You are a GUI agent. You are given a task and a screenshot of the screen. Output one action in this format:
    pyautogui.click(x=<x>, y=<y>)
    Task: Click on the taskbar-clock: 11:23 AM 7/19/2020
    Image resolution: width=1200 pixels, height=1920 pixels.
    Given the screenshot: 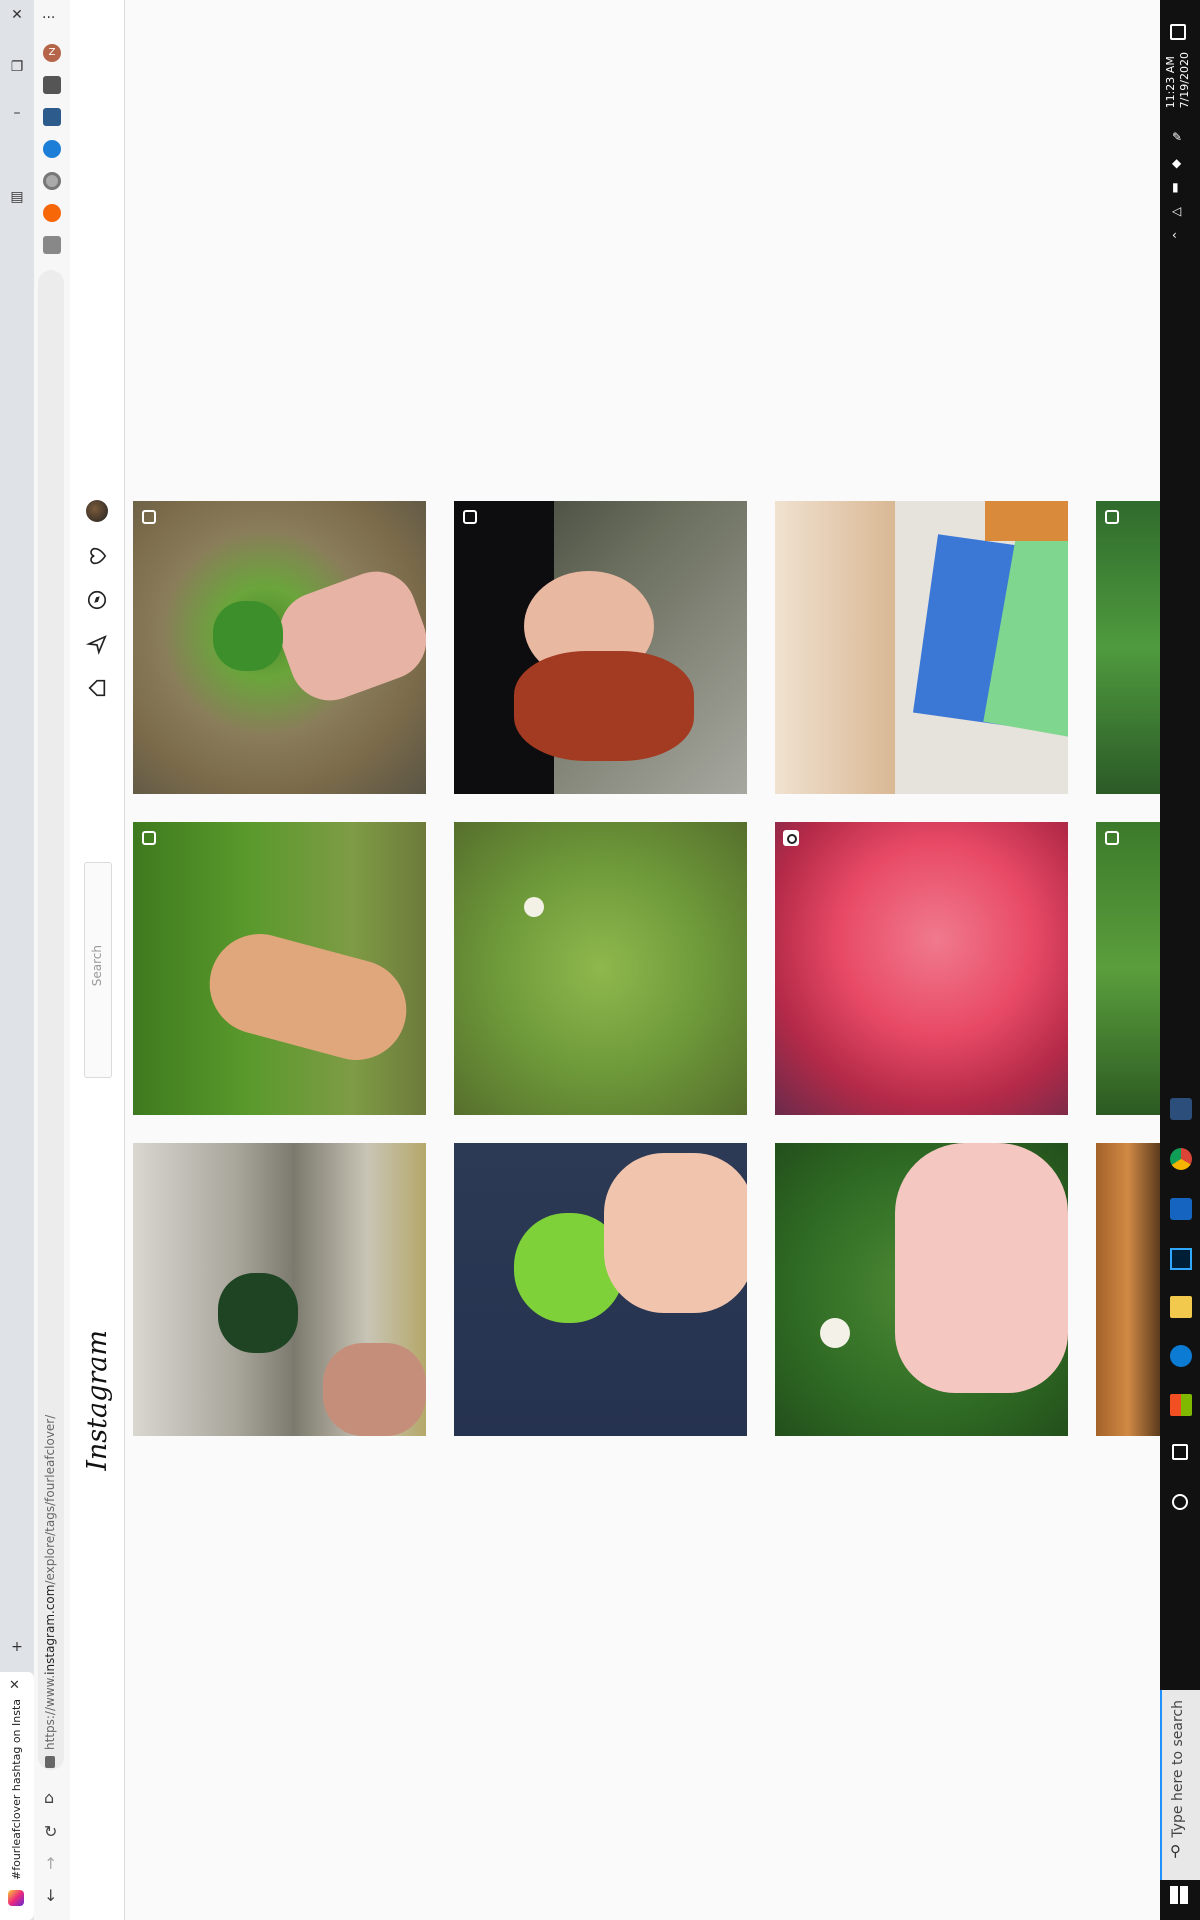 What is the action you would take?
    pyautogui.click(x=1178, y=80)
    